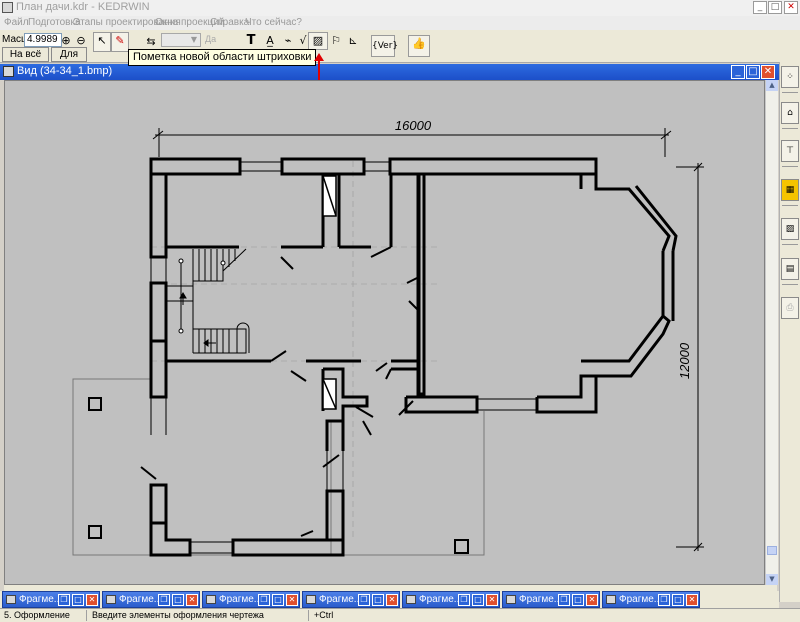 This screenshot has height=622, width=800. Describe the element at coordinates (16, 22) in the screenshot. I see `menu-file: Файл` at that location.